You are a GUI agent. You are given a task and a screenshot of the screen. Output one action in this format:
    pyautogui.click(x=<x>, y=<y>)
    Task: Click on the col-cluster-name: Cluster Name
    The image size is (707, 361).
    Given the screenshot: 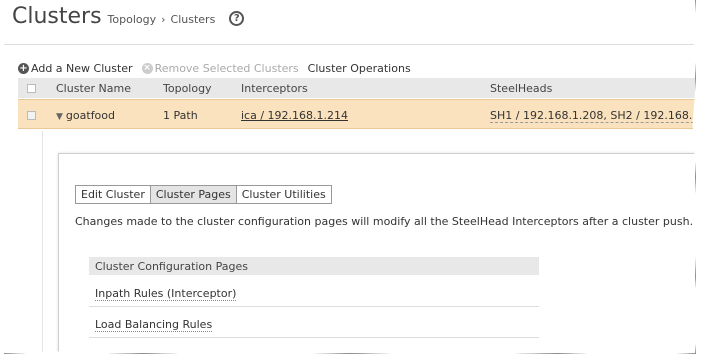 What is the action you would take?
    pyautogui.click(x=93, y=88)
    